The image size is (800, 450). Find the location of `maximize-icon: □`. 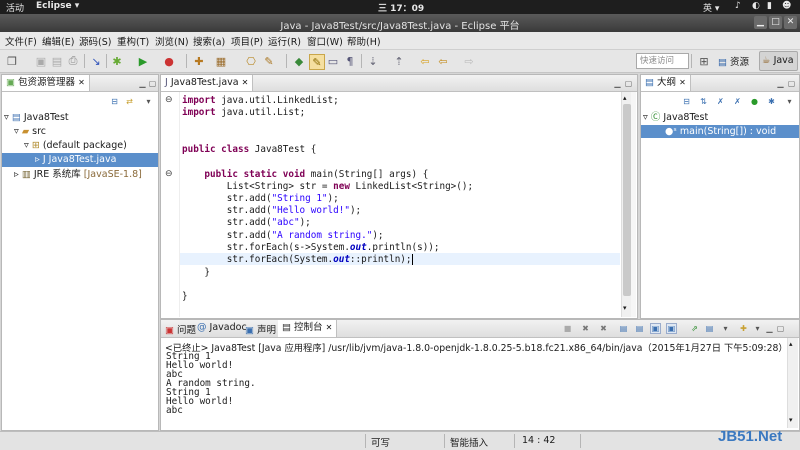

maximize-icon: □ is located at coordinates (775, 22).